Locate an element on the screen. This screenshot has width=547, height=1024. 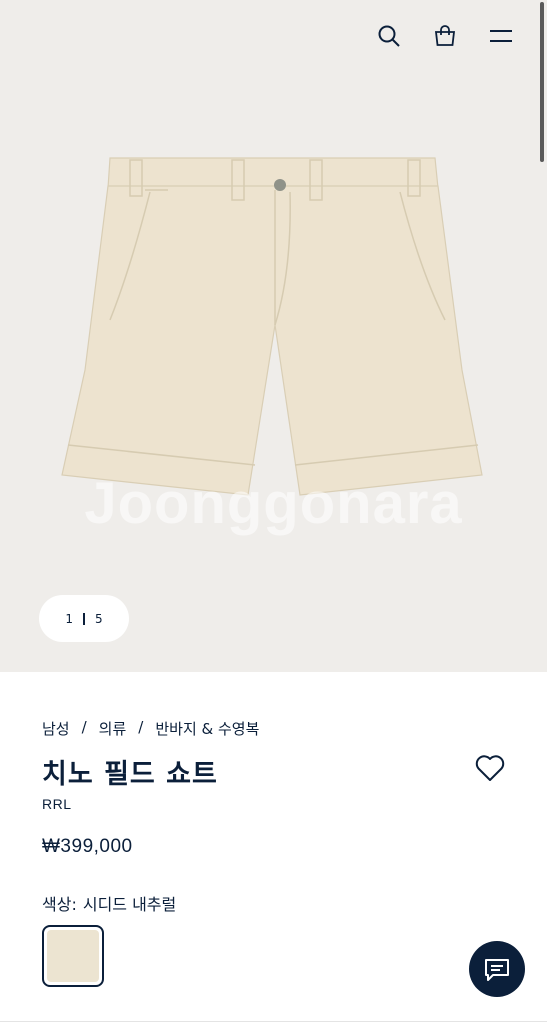
shopping-bag-button is located at coordinates (445, 36).